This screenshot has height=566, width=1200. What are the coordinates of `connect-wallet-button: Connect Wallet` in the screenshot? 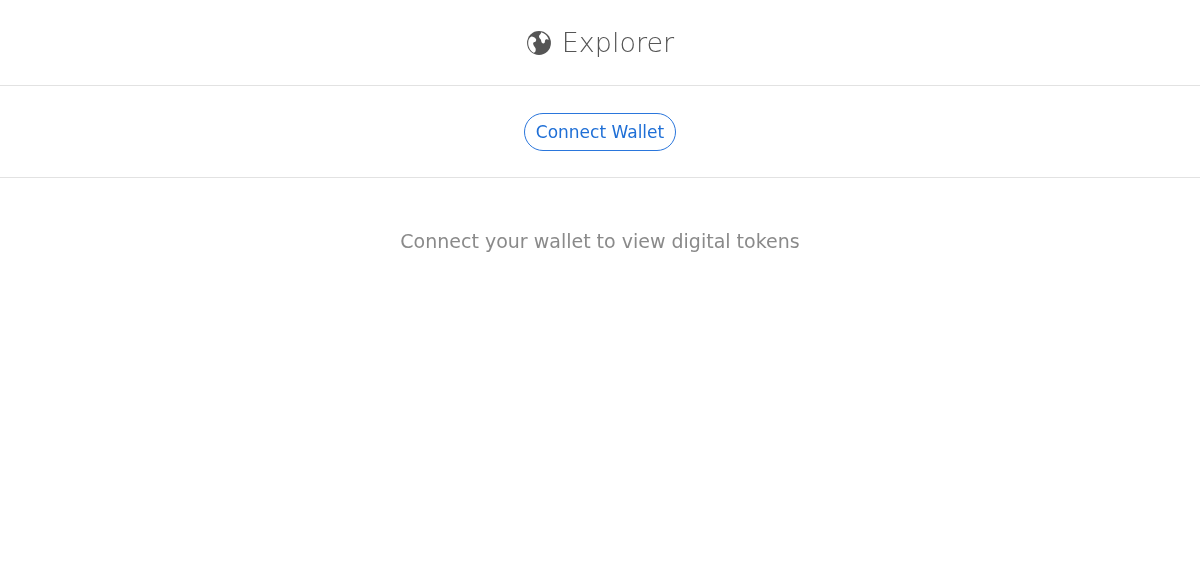 It's located at (600, 131).